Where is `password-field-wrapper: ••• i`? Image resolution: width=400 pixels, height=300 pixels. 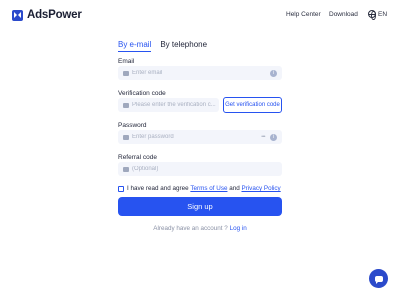
password-field-wrapper: ••• i is located at coordinates (200, 137).